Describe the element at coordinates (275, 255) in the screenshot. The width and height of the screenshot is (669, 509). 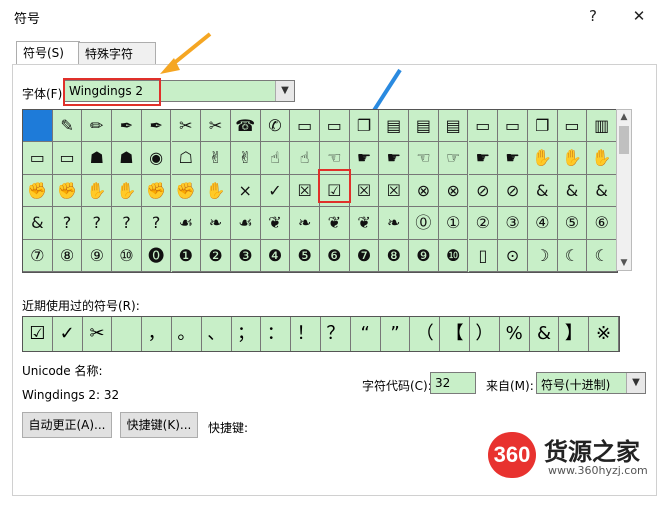
I see `symbol-cell: ❹` at that location.